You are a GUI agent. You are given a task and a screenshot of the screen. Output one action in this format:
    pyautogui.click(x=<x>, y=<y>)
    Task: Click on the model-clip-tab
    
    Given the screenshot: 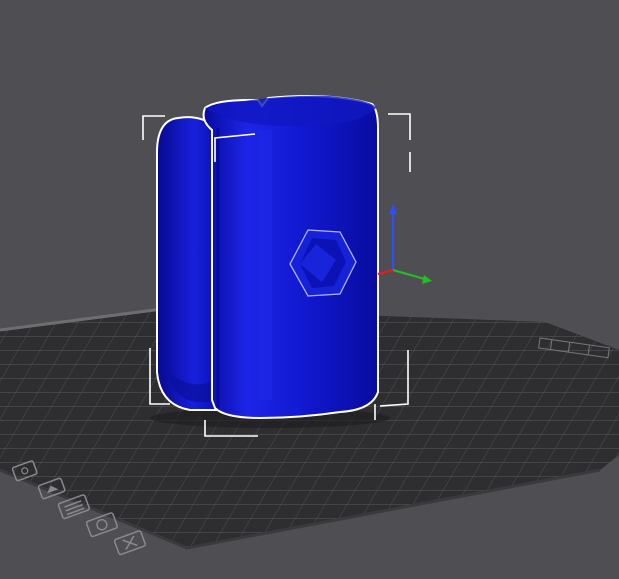 What is the action you would take?
    pyautogui.click(x=187, y=263)
    